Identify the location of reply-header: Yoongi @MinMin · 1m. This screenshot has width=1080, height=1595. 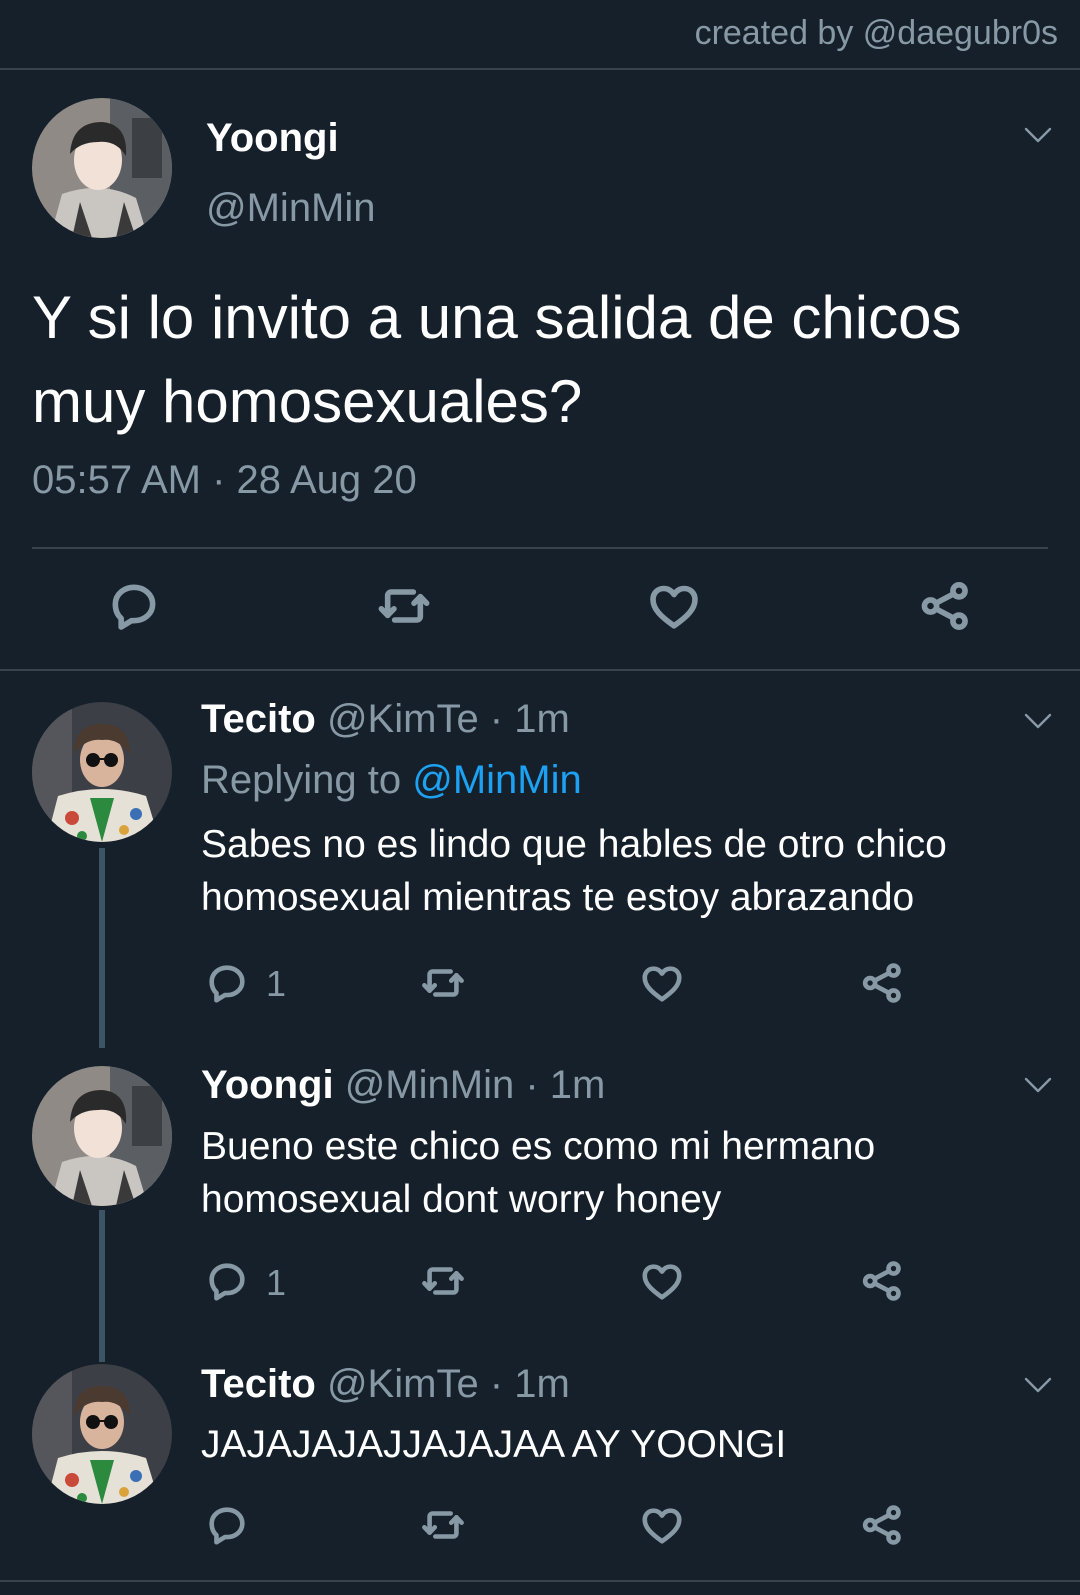
(403, 1085).